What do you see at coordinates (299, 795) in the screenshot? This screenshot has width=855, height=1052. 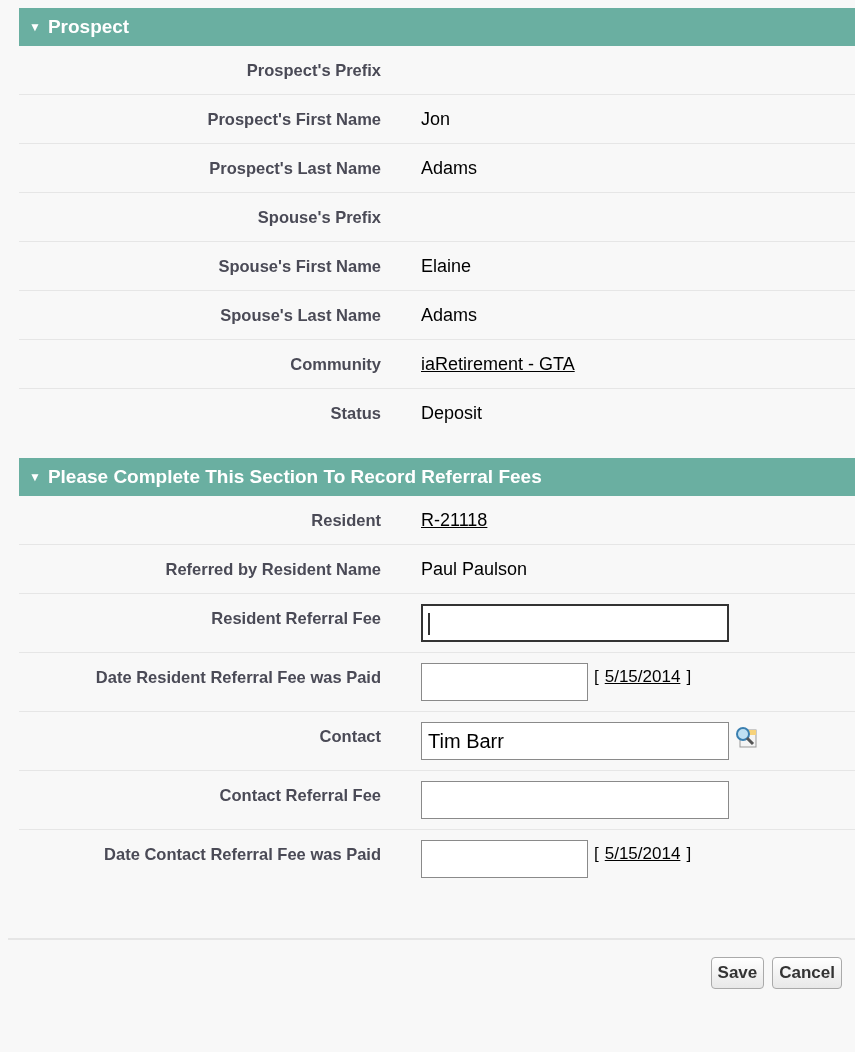 I see `field-label: Contact Referral Fee` at bounding box center [299, 795].